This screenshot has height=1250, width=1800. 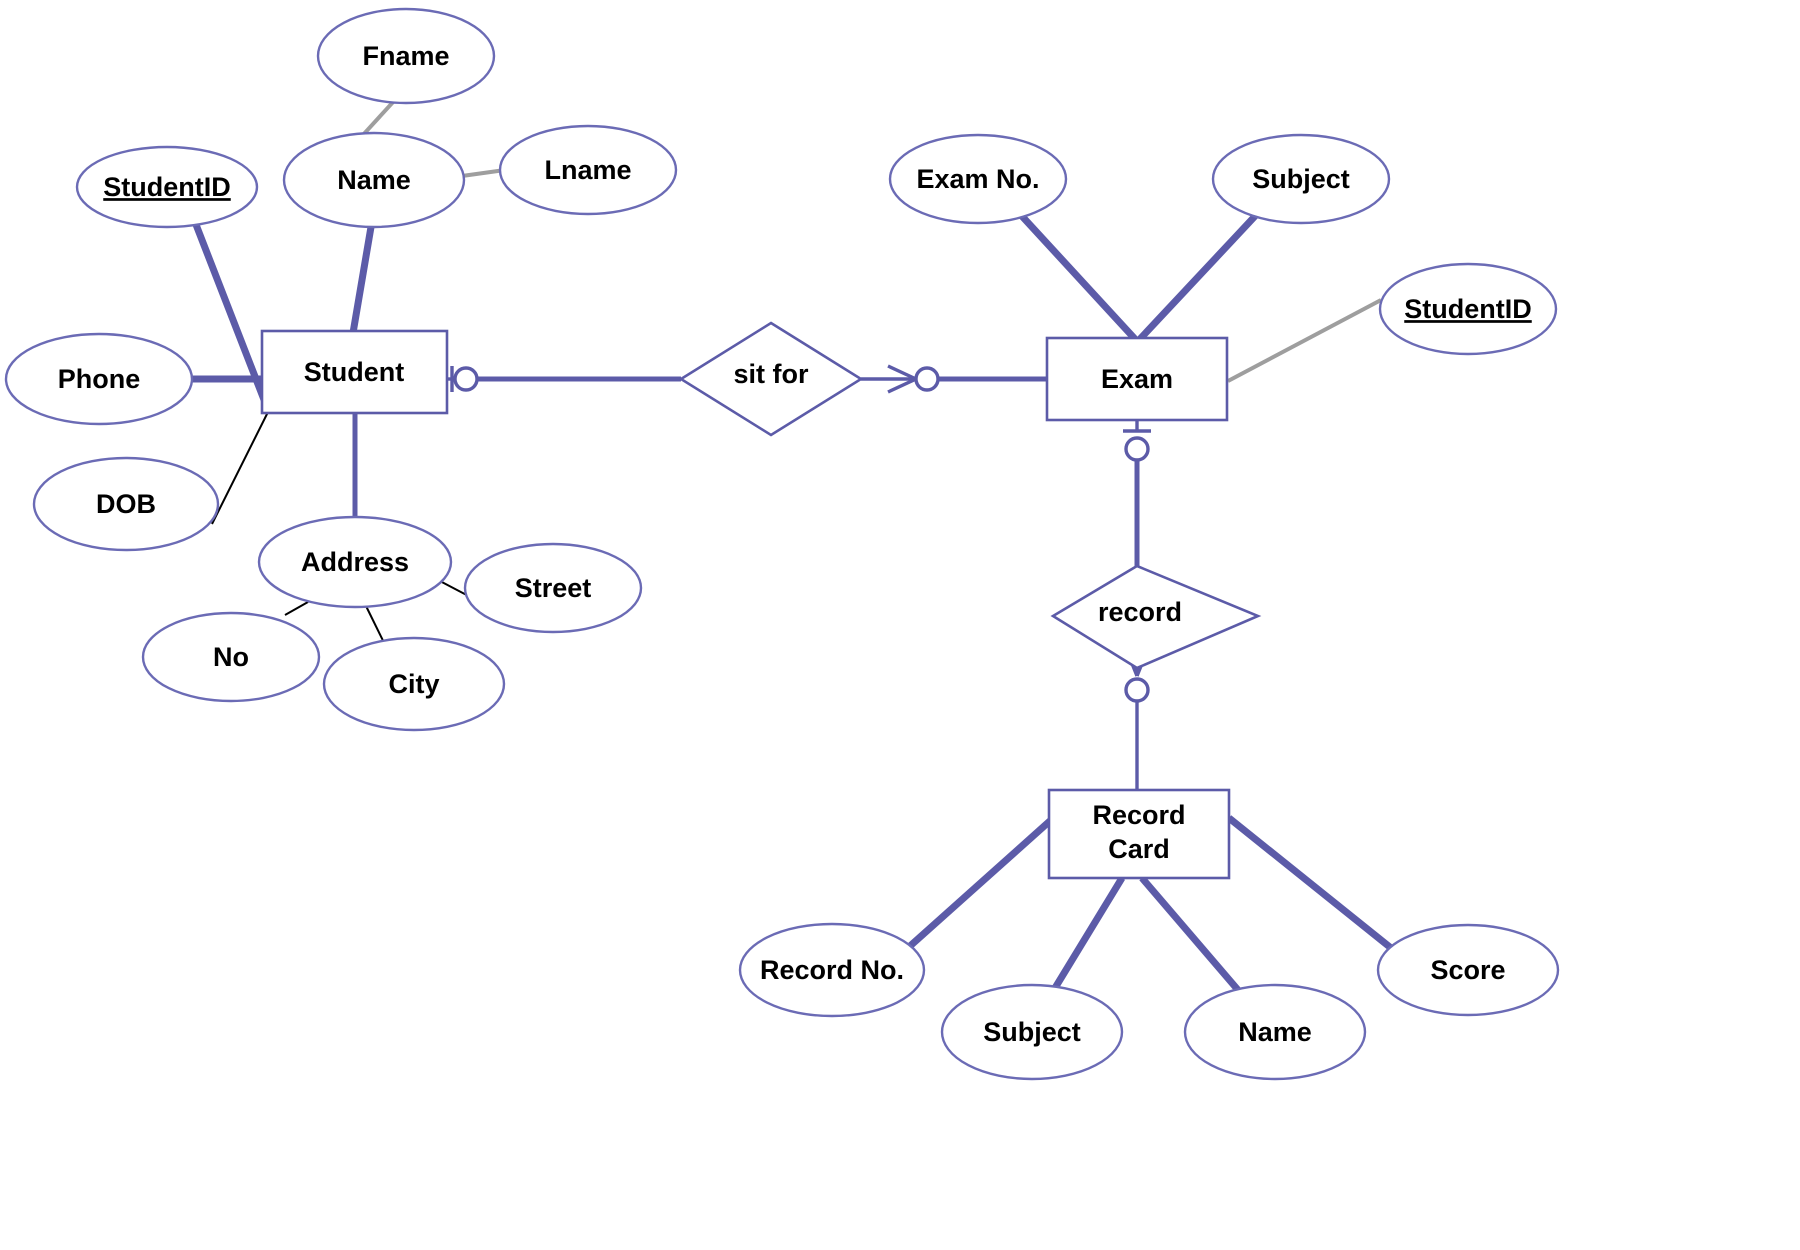 I want to click on edge-name-lname, so click(x=483, y=173).